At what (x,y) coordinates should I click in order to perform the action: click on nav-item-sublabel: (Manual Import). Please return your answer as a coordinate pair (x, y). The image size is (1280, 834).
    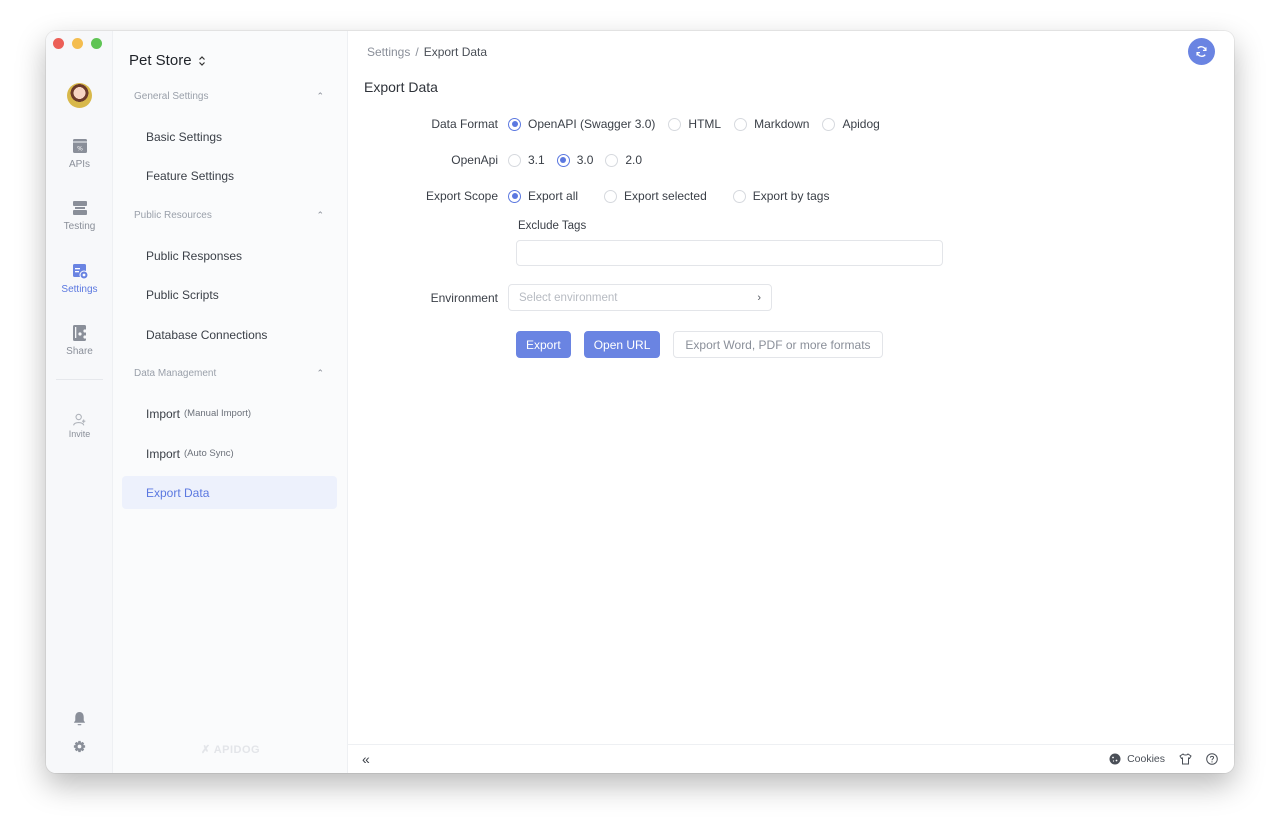
    Looking at the image, I should click on (218, 413).